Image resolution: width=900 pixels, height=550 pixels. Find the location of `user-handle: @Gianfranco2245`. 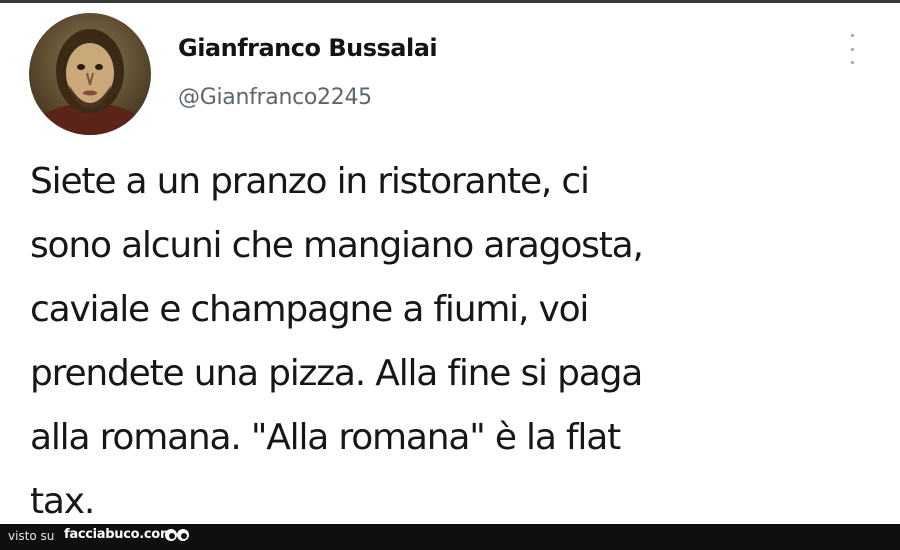

user-handle: @Gianfranco2245 is located at coordinates (275, 97).